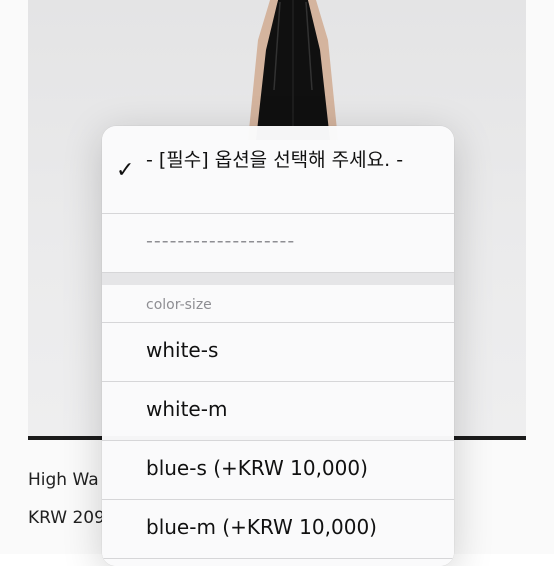 Image resolution: width=554 pixels, height=566 pixels. I want to click on option-placeholder-selected: ✓ - [필수] 옵션을 선택해 주세요. -, so click(278, 170).